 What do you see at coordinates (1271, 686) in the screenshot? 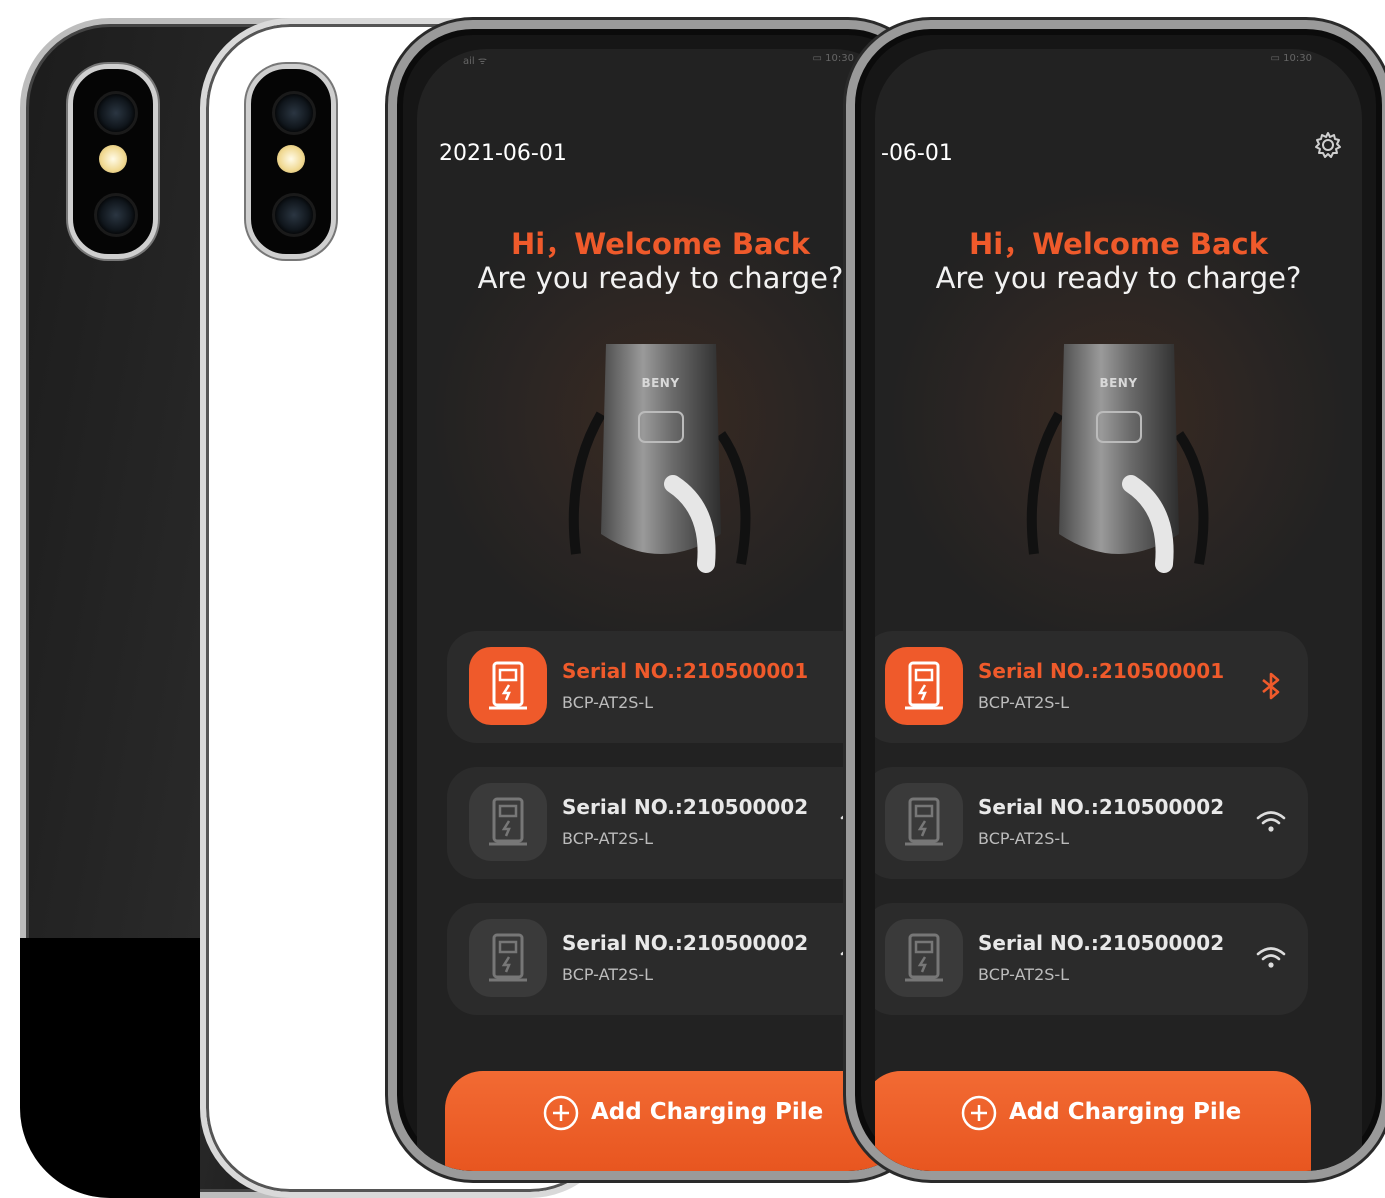
I see `bluetooth-icon` at bounding box center [1271, 686].